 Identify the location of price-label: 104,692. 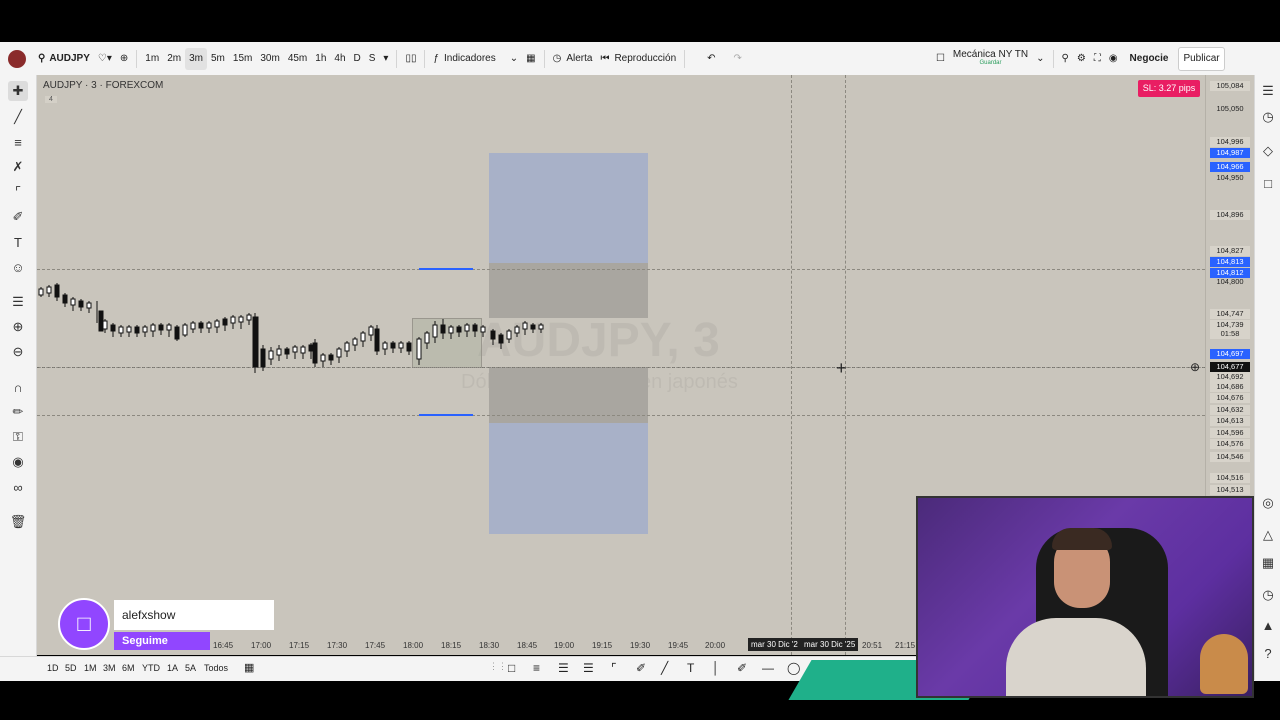
(1230, 377).